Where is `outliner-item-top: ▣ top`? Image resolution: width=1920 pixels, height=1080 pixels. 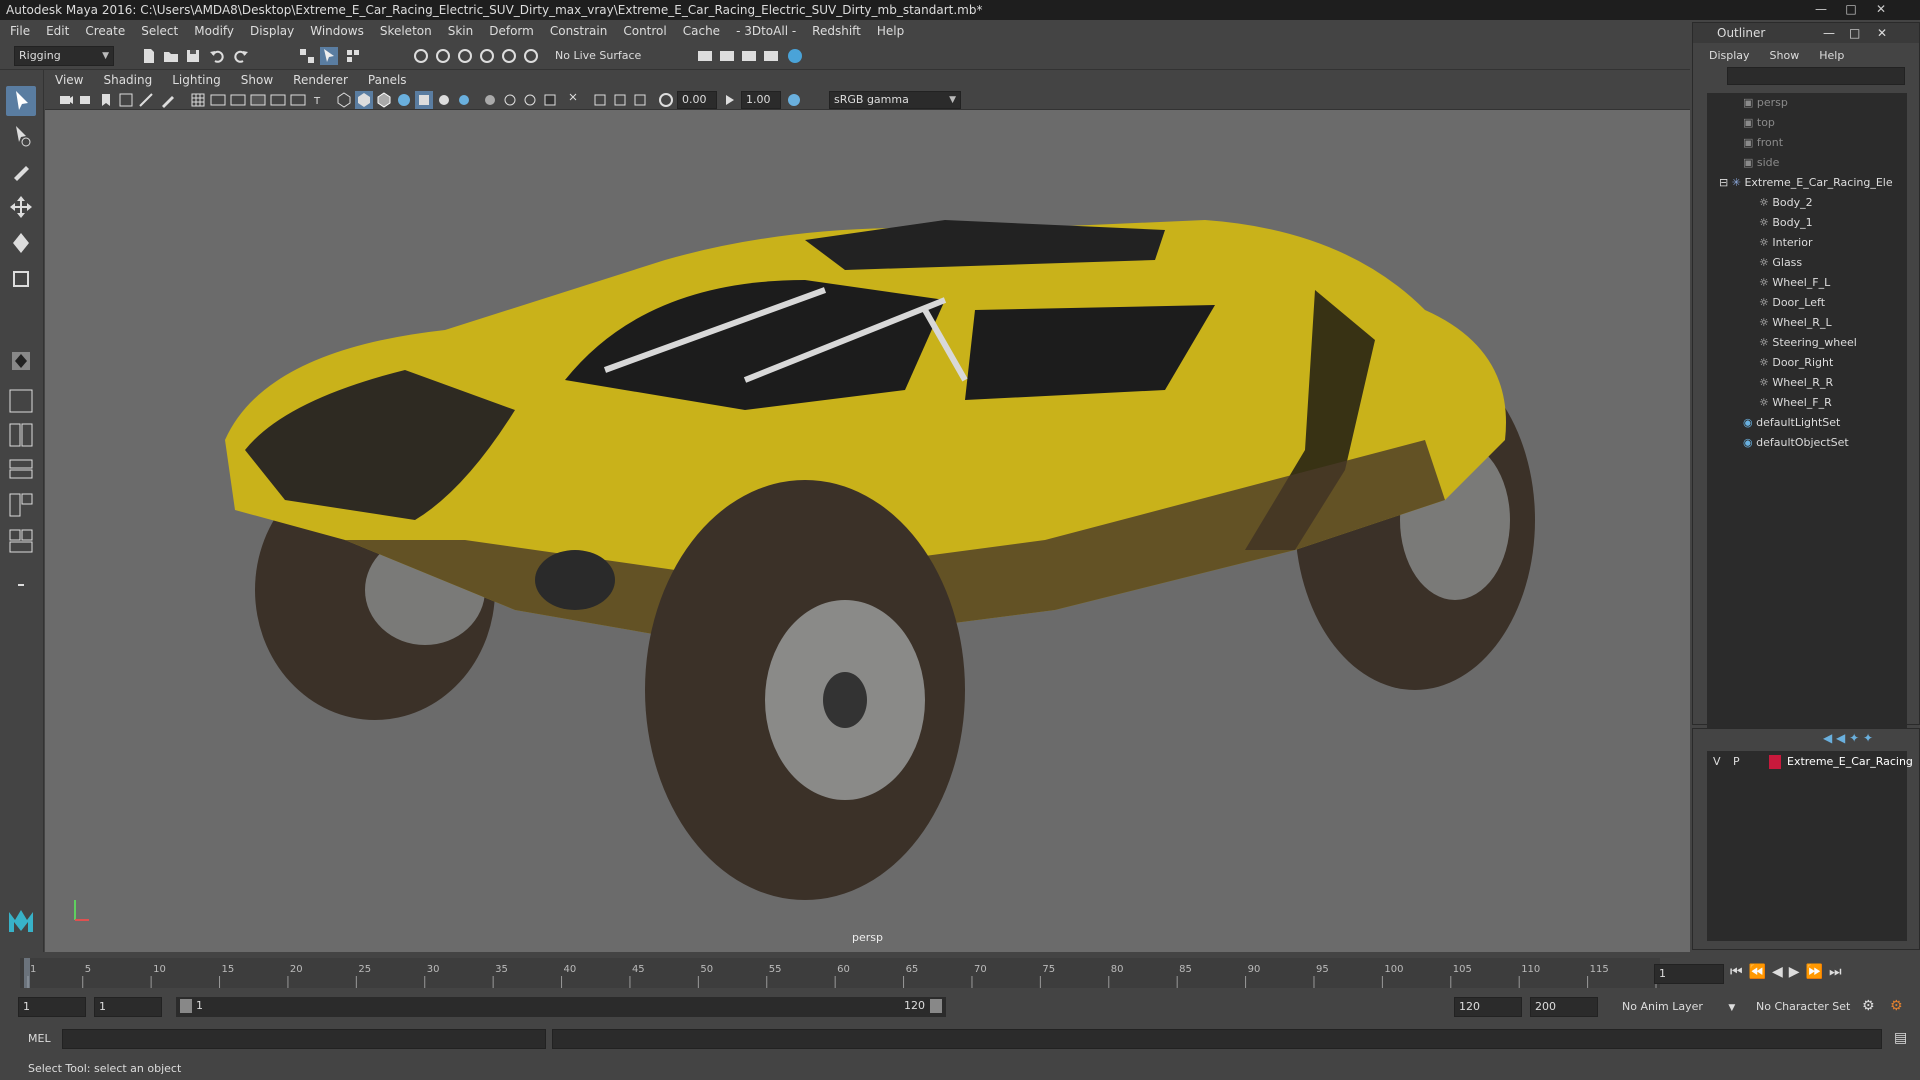
outliner-item-top: ▣ top is located at coordinates (1807, 123).